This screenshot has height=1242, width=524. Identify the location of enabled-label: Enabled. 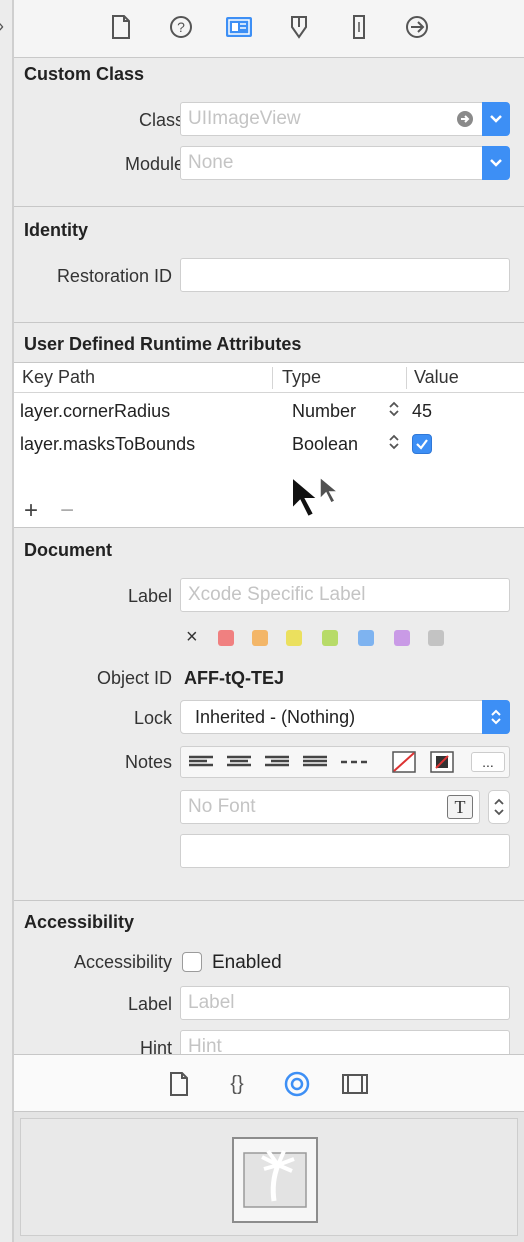
(247, 963).